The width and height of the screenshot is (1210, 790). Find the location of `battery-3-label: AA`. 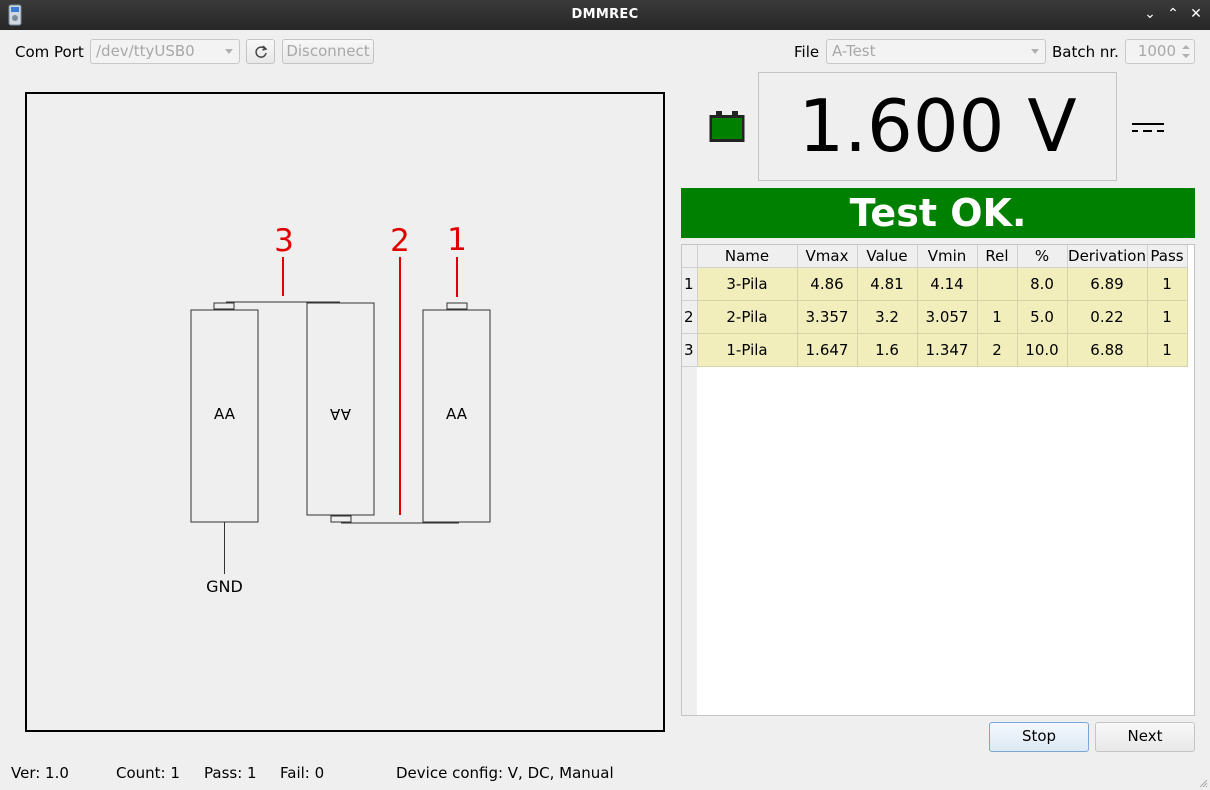

battery-3-label: AA is located at coordinates (225, 414).